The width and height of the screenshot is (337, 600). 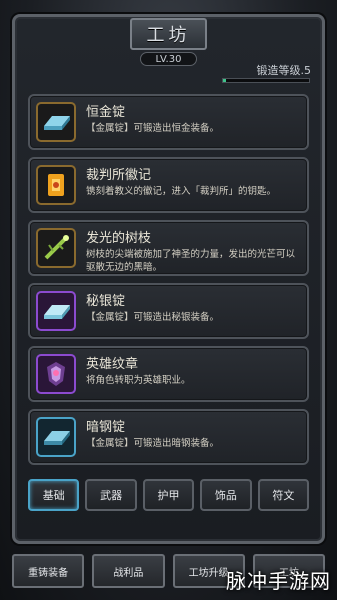 I want to click on list-item: 裁判所徽记 镌刻着教义的徽记，进入「裁判所」的钥匙。, so click(x=168, y=185).